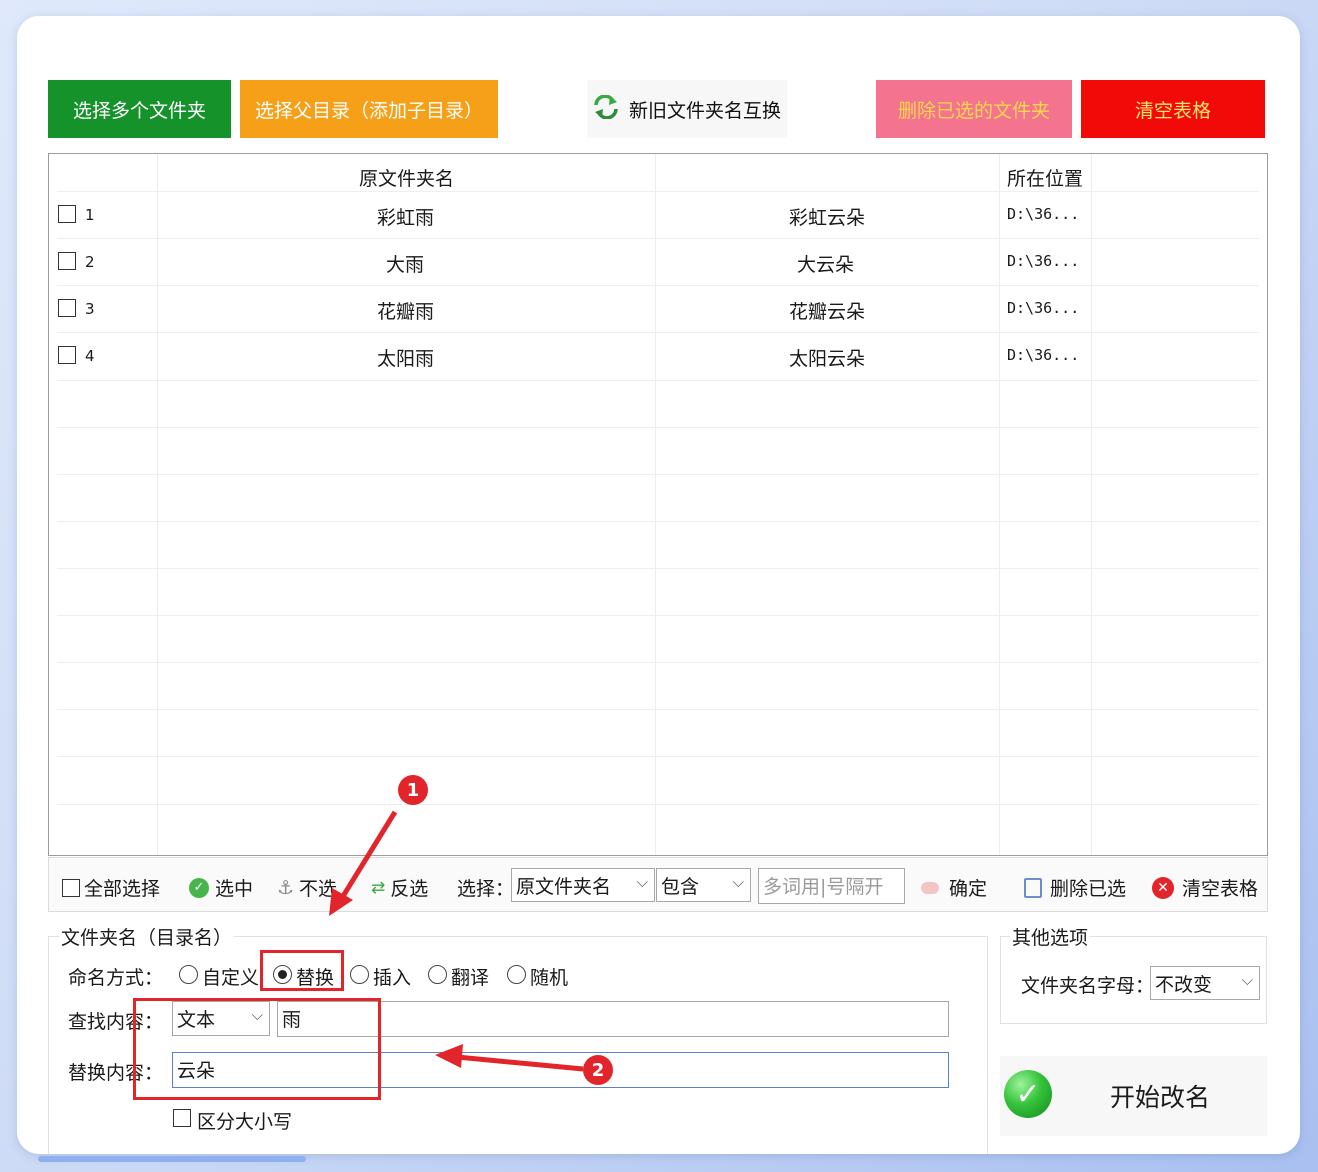 This screenshot has width=1318, height=1172. Describe the element at coordinates (90, 356) in the screenshot. I see `row-index: 4` at that location.